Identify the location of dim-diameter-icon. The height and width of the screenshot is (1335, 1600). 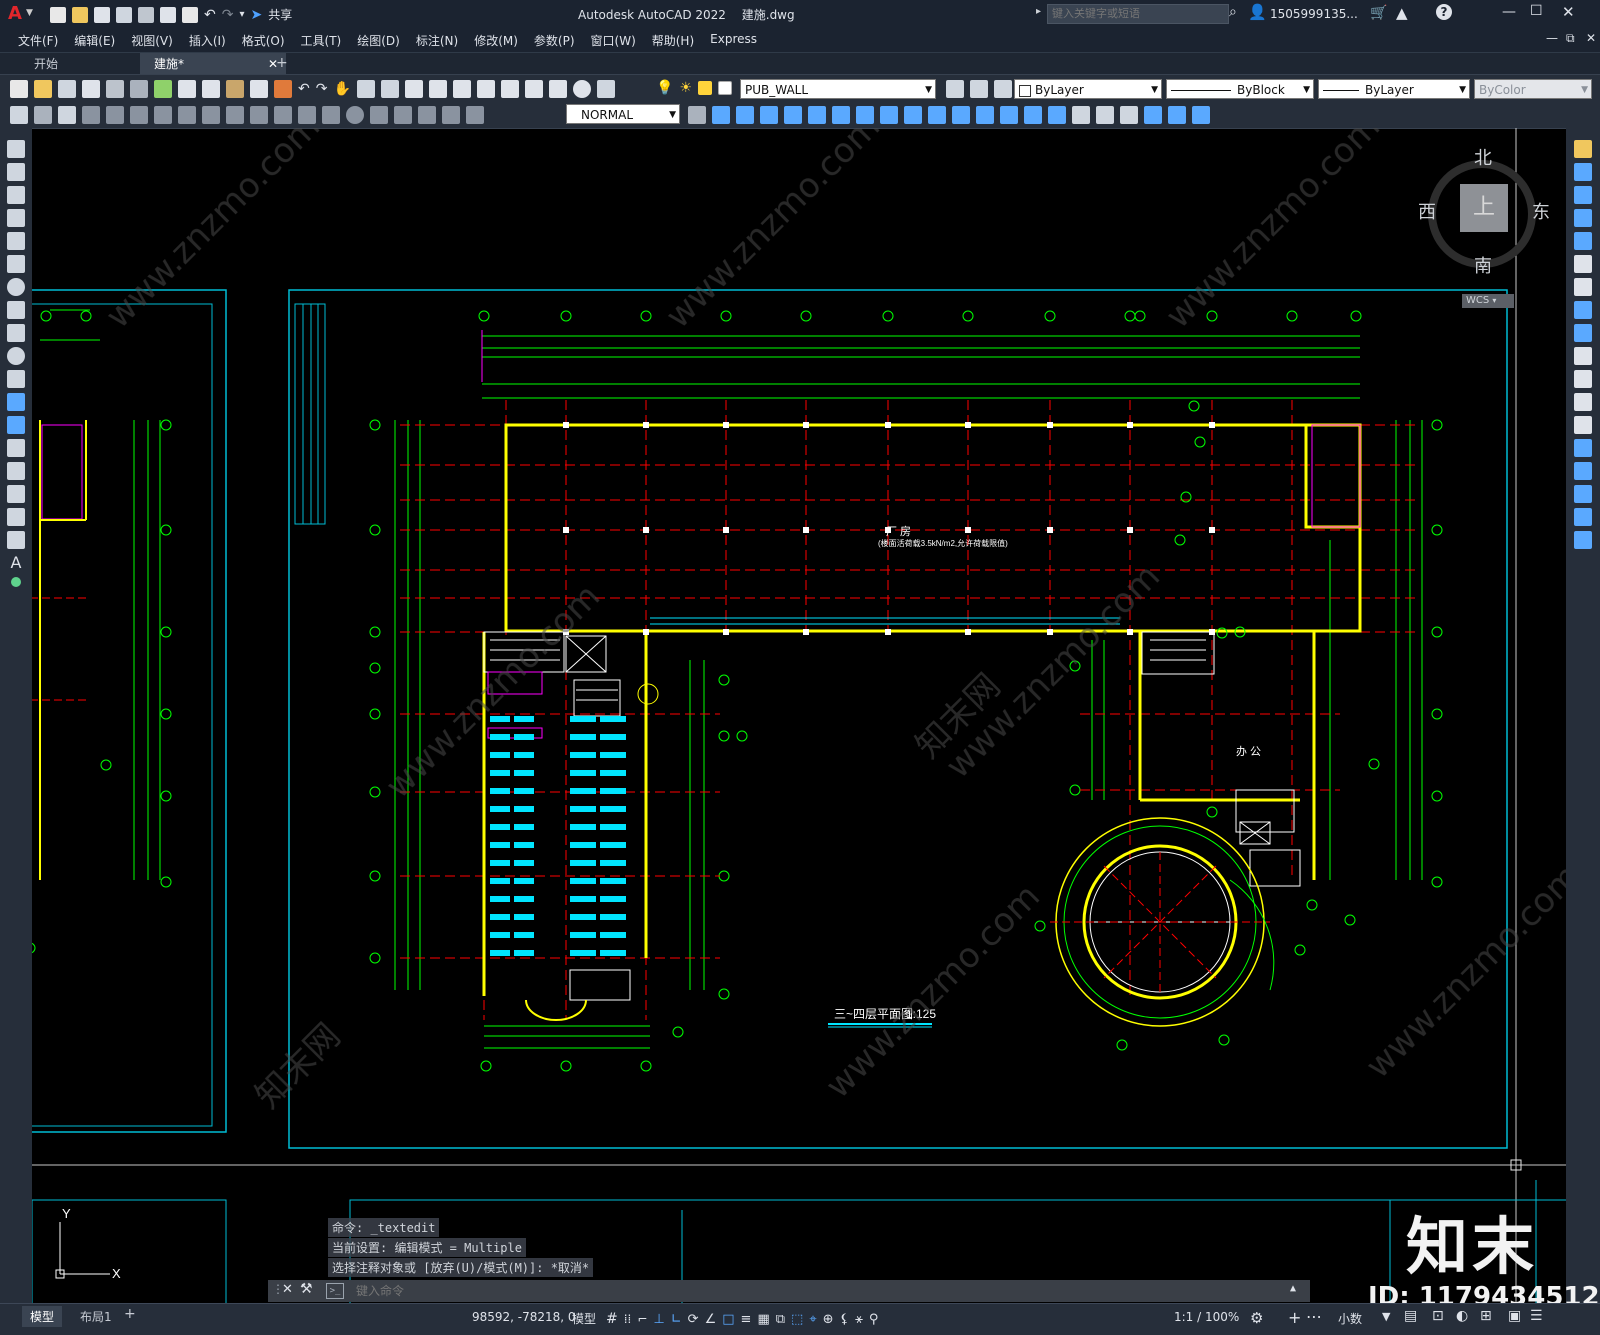
(163, 115).